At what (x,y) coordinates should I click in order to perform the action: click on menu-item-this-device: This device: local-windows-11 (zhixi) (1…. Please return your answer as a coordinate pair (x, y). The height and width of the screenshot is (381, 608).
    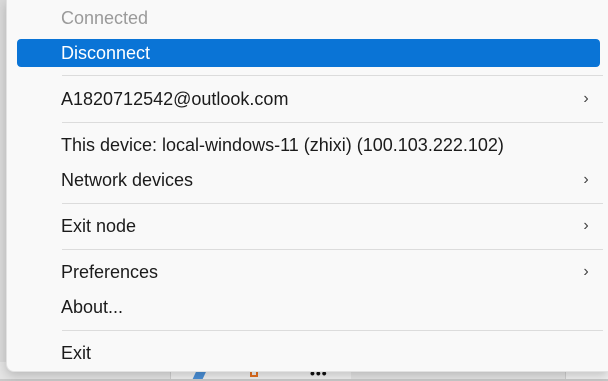
    Looking at the image, I should click on (308, 145).